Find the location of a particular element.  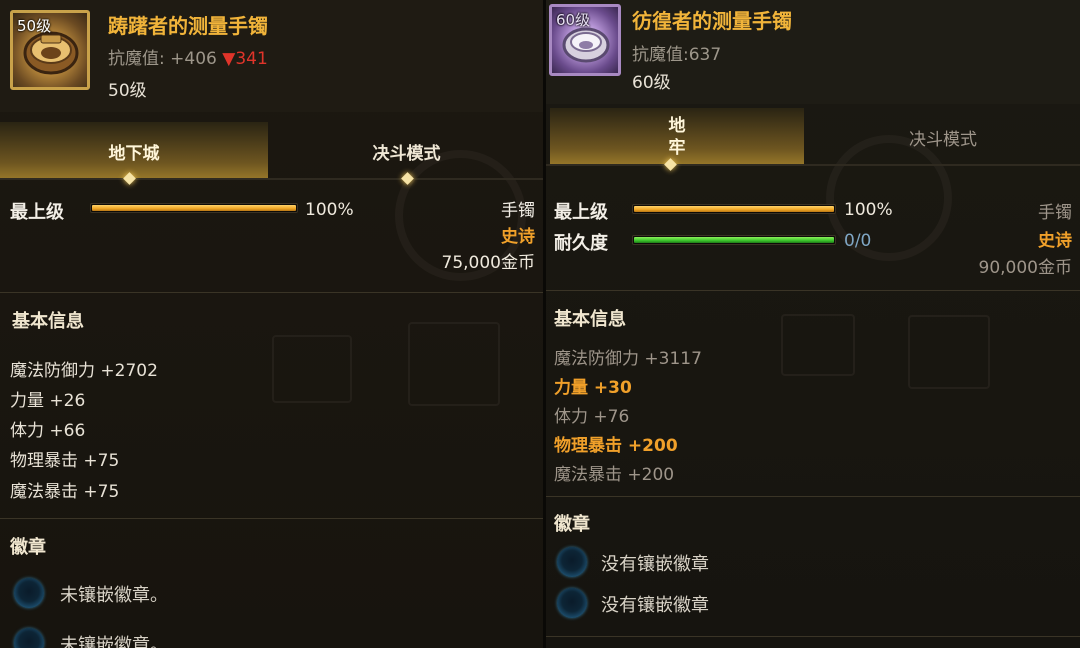

item-price: 90,000金币 is located at coordinates (1025, 268).